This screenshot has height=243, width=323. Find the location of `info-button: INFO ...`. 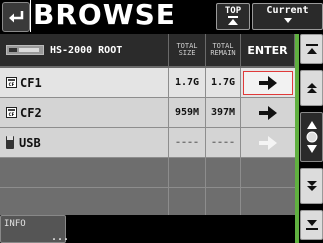

info-button: INFO ... is located at coordinates (35, 229).